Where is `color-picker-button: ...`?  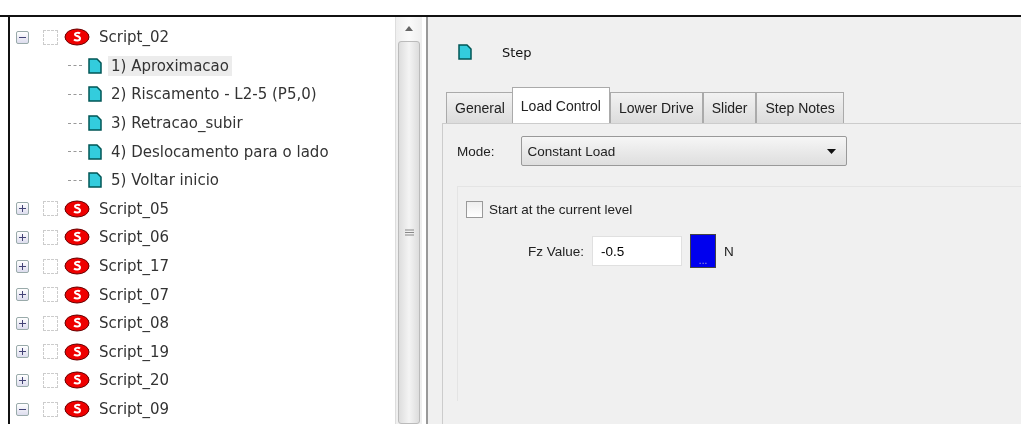
color-picker-button: ... is located at coordinates (703, 251).